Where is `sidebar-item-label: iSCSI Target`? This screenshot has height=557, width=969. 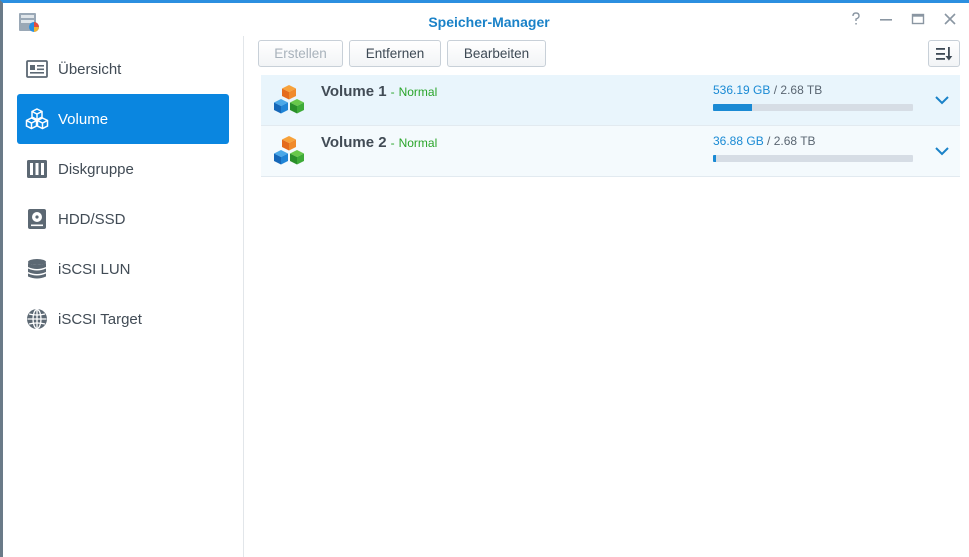
sidebar-item-label: iSCSI Target is located at coordinates (100, 319).